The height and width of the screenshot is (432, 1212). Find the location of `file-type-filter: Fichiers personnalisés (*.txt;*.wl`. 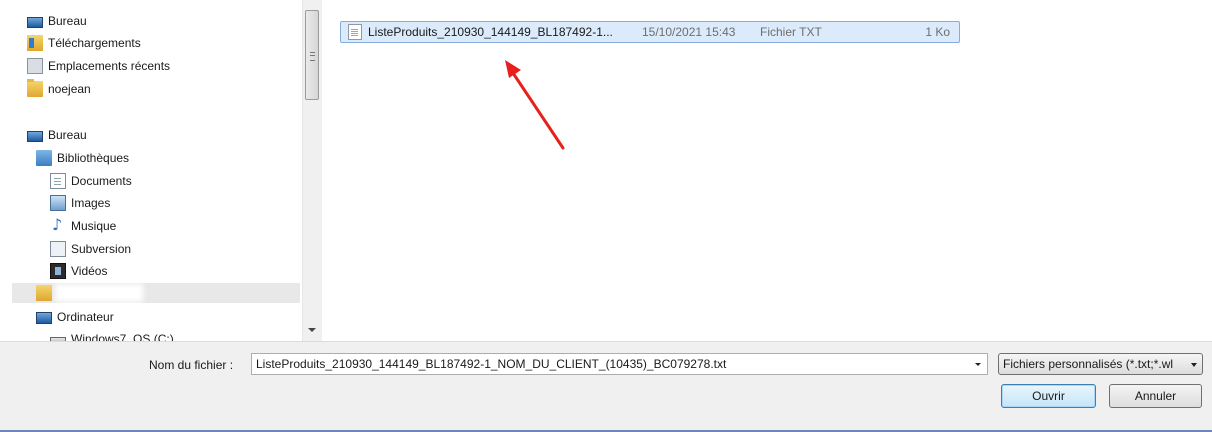

file-type-filter: Fichiers personnalisés (*.txt;*.wl is located at coordinates (1100, 364).